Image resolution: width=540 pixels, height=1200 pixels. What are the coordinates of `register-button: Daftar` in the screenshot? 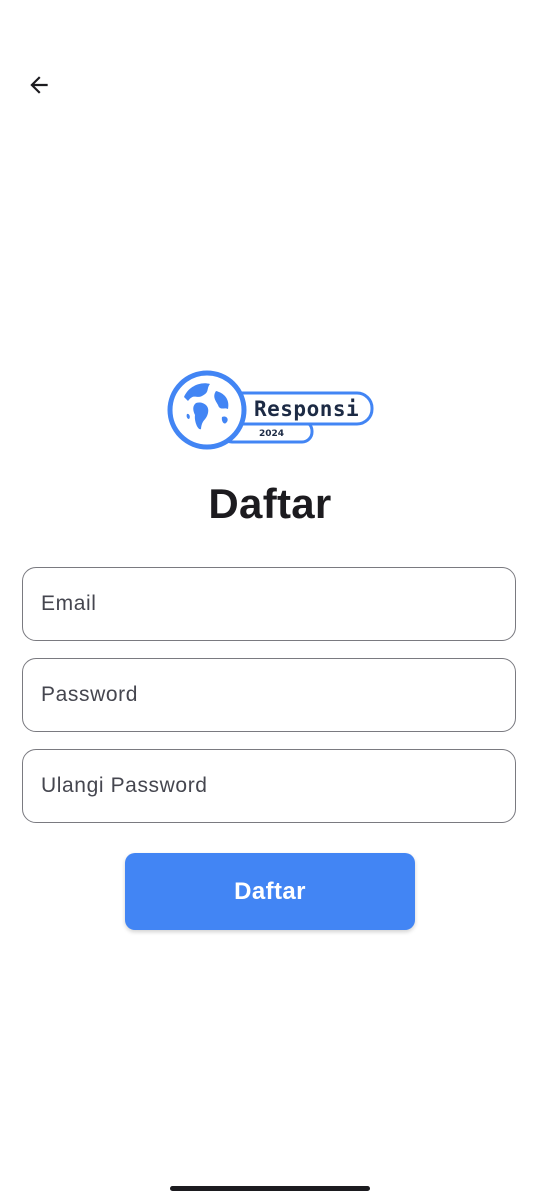 It's located at (270, 891).